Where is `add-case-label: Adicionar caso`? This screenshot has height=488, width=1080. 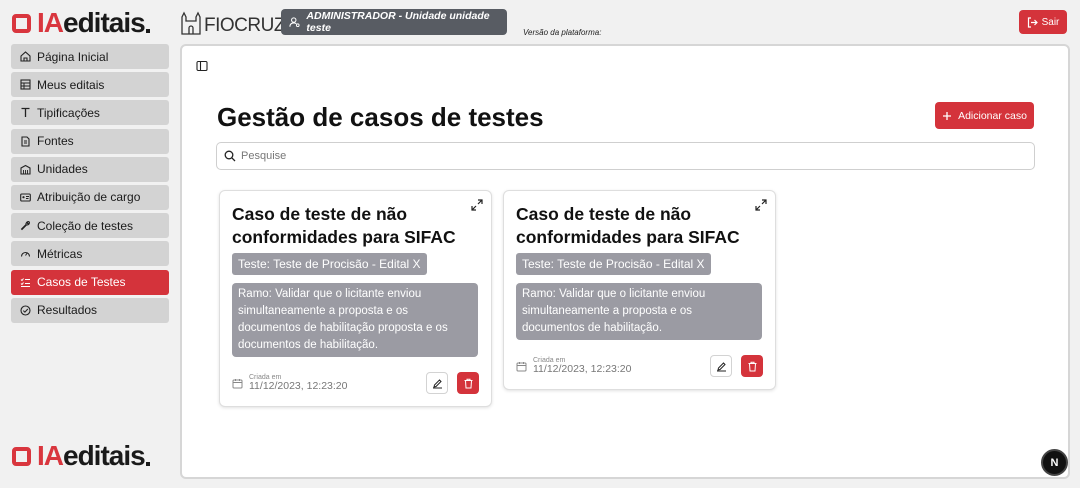
add-case-label: Adicionar caso is located at coordinates (992, 115).